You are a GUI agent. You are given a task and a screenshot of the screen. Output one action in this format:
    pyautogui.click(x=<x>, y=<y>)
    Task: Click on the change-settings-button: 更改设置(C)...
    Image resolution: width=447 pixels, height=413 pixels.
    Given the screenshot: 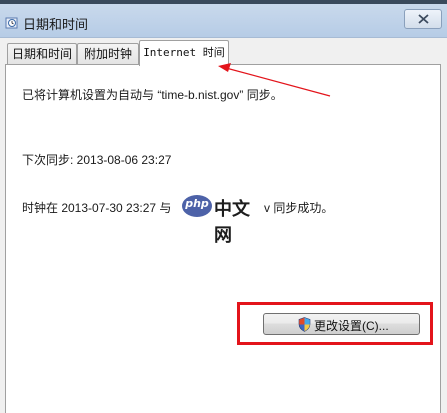 What is the action you would take?
    pyautogui.click(x=341, y=324)
    